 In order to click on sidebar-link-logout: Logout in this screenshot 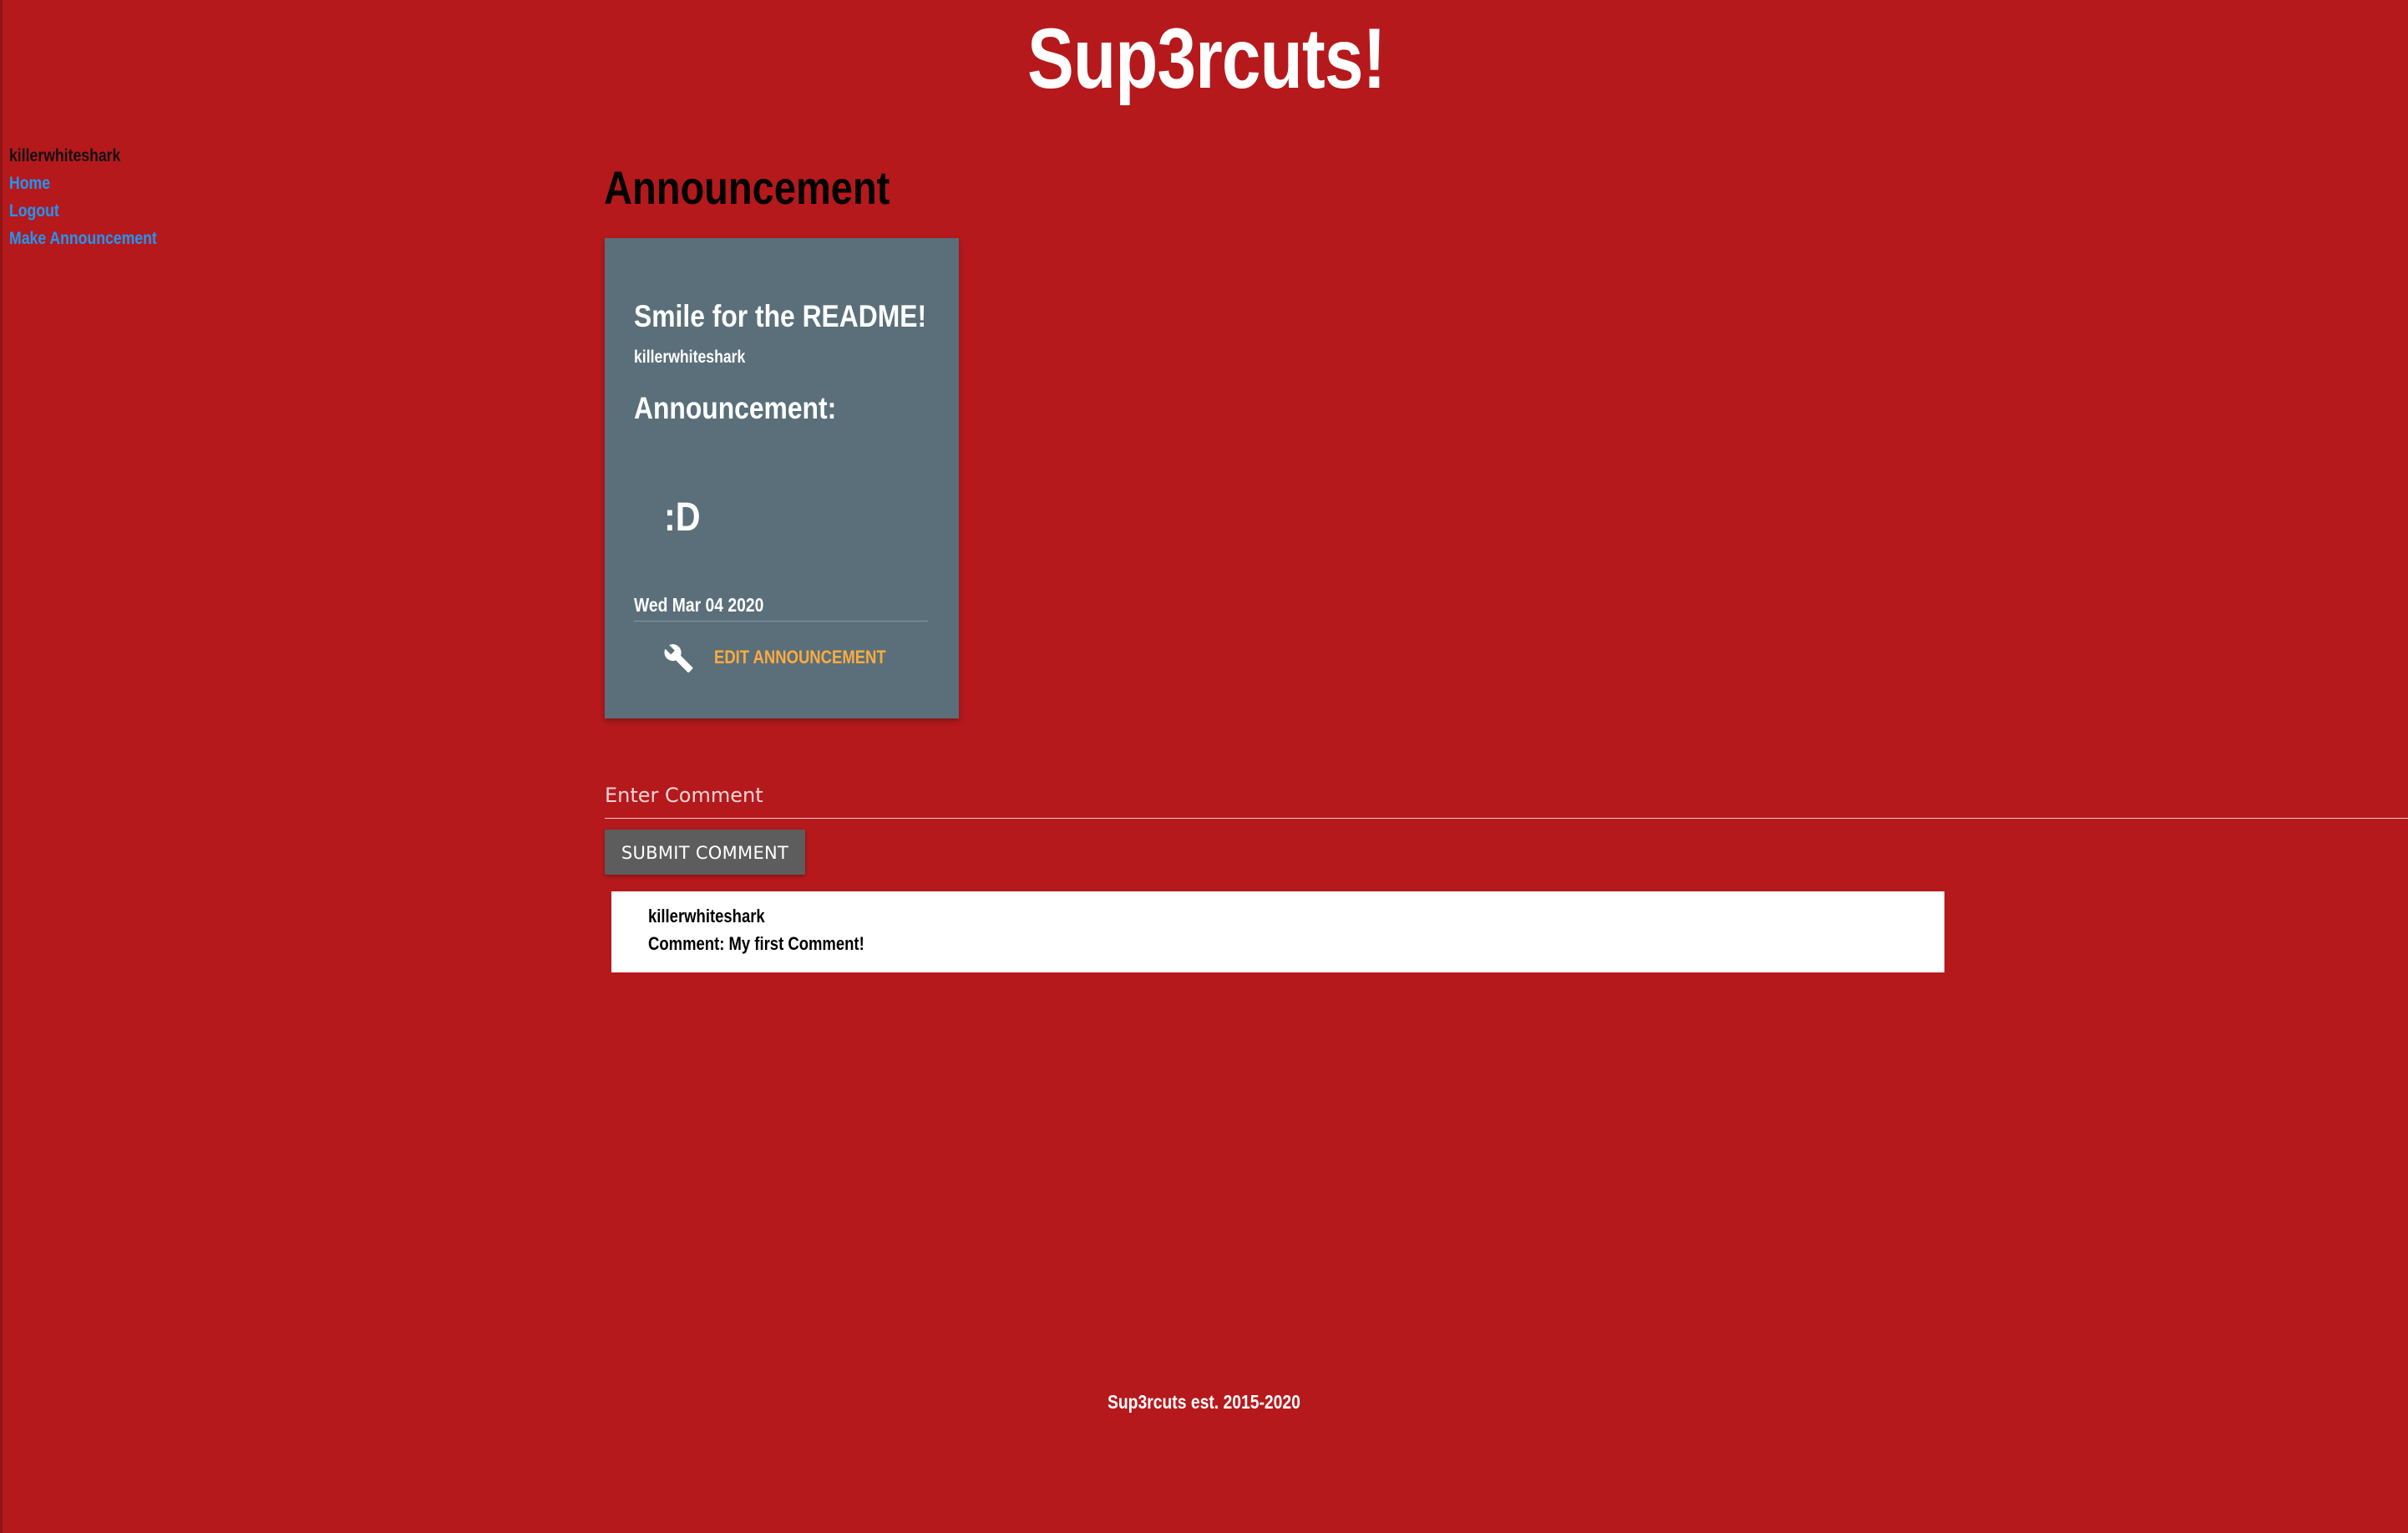, I will do `click(83, 211)`.